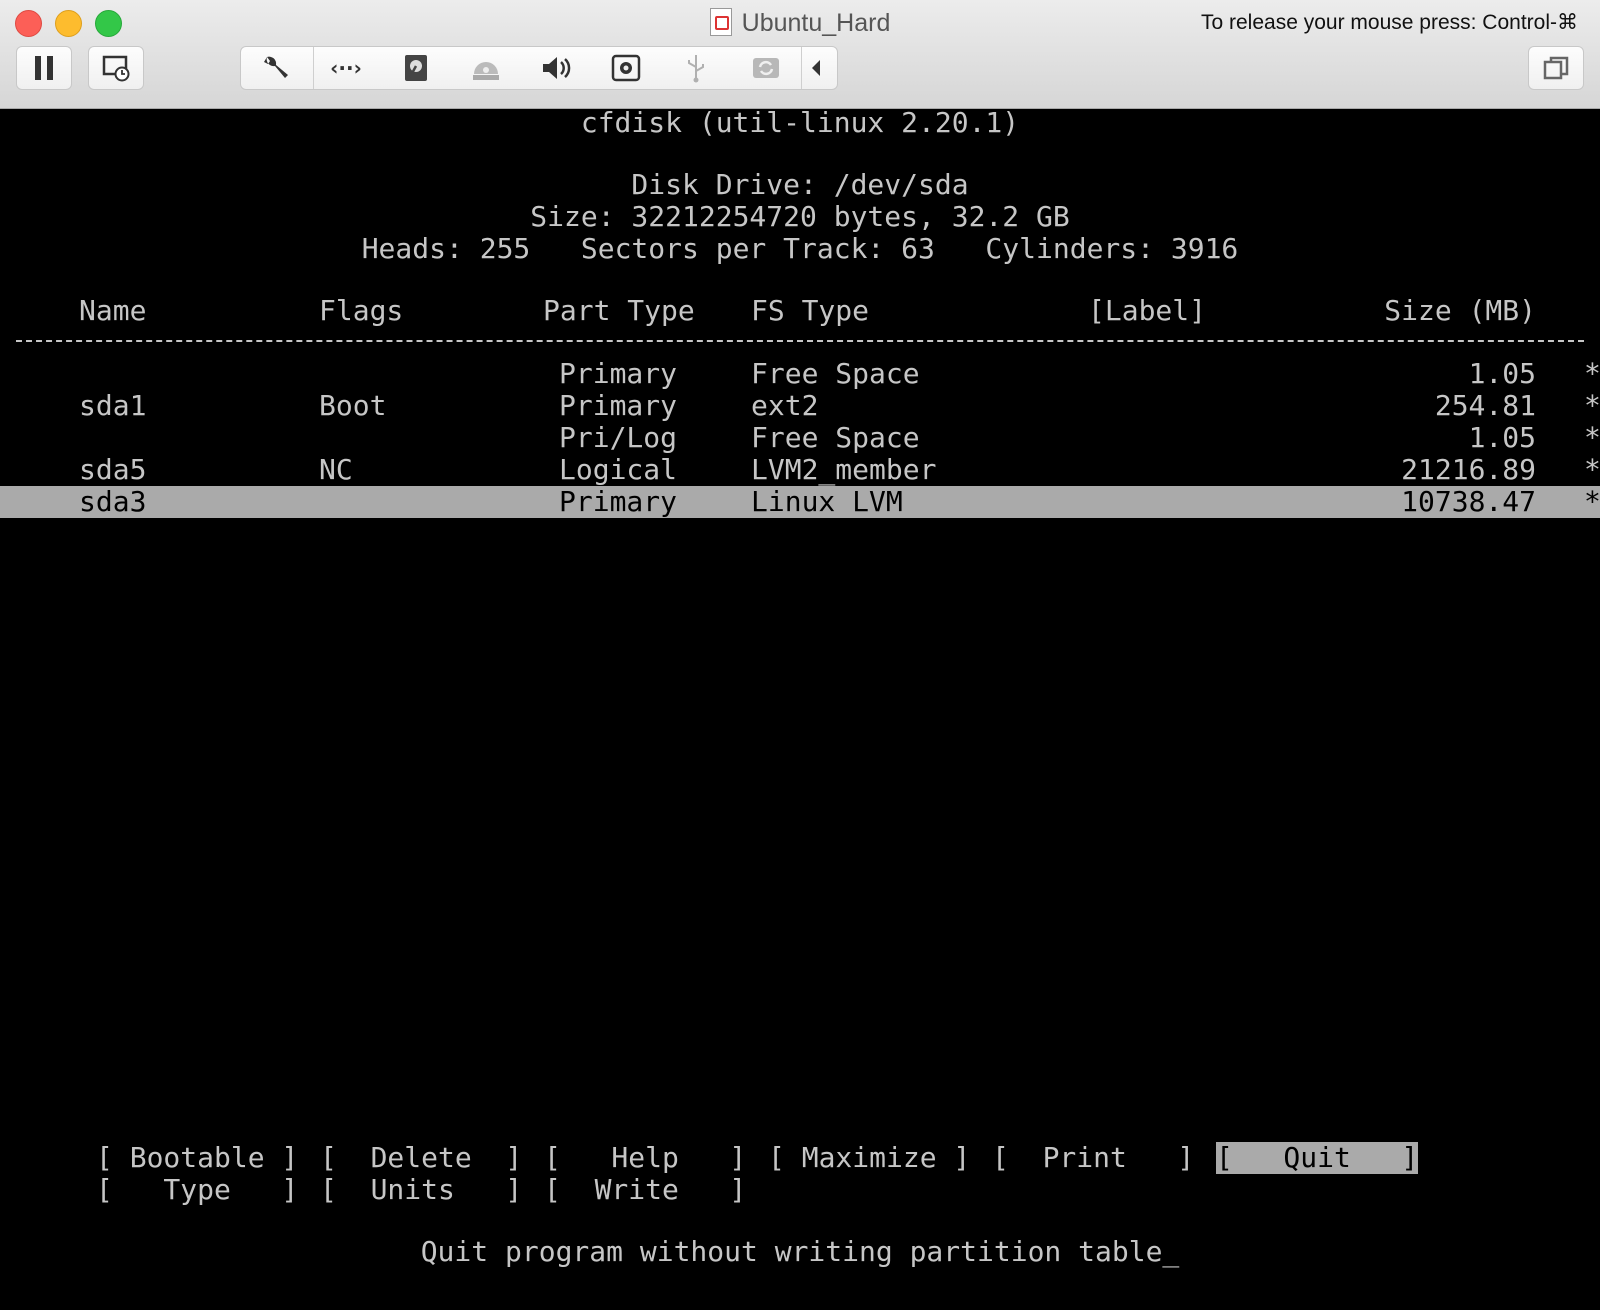 The width and height of the screenshot is (1600, 1310). I want to click on column-header-fs-type: FS Type, so click(810, 310).